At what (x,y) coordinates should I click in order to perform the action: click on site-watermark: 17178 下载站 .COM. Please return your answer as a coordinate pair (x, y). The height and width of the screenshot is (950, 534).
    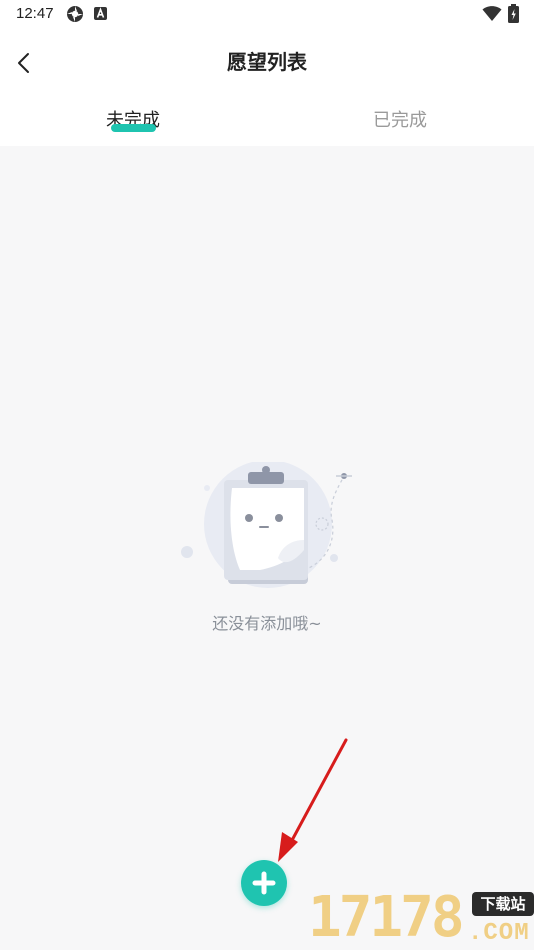
    Looking at the image, I should click on (421, 918).